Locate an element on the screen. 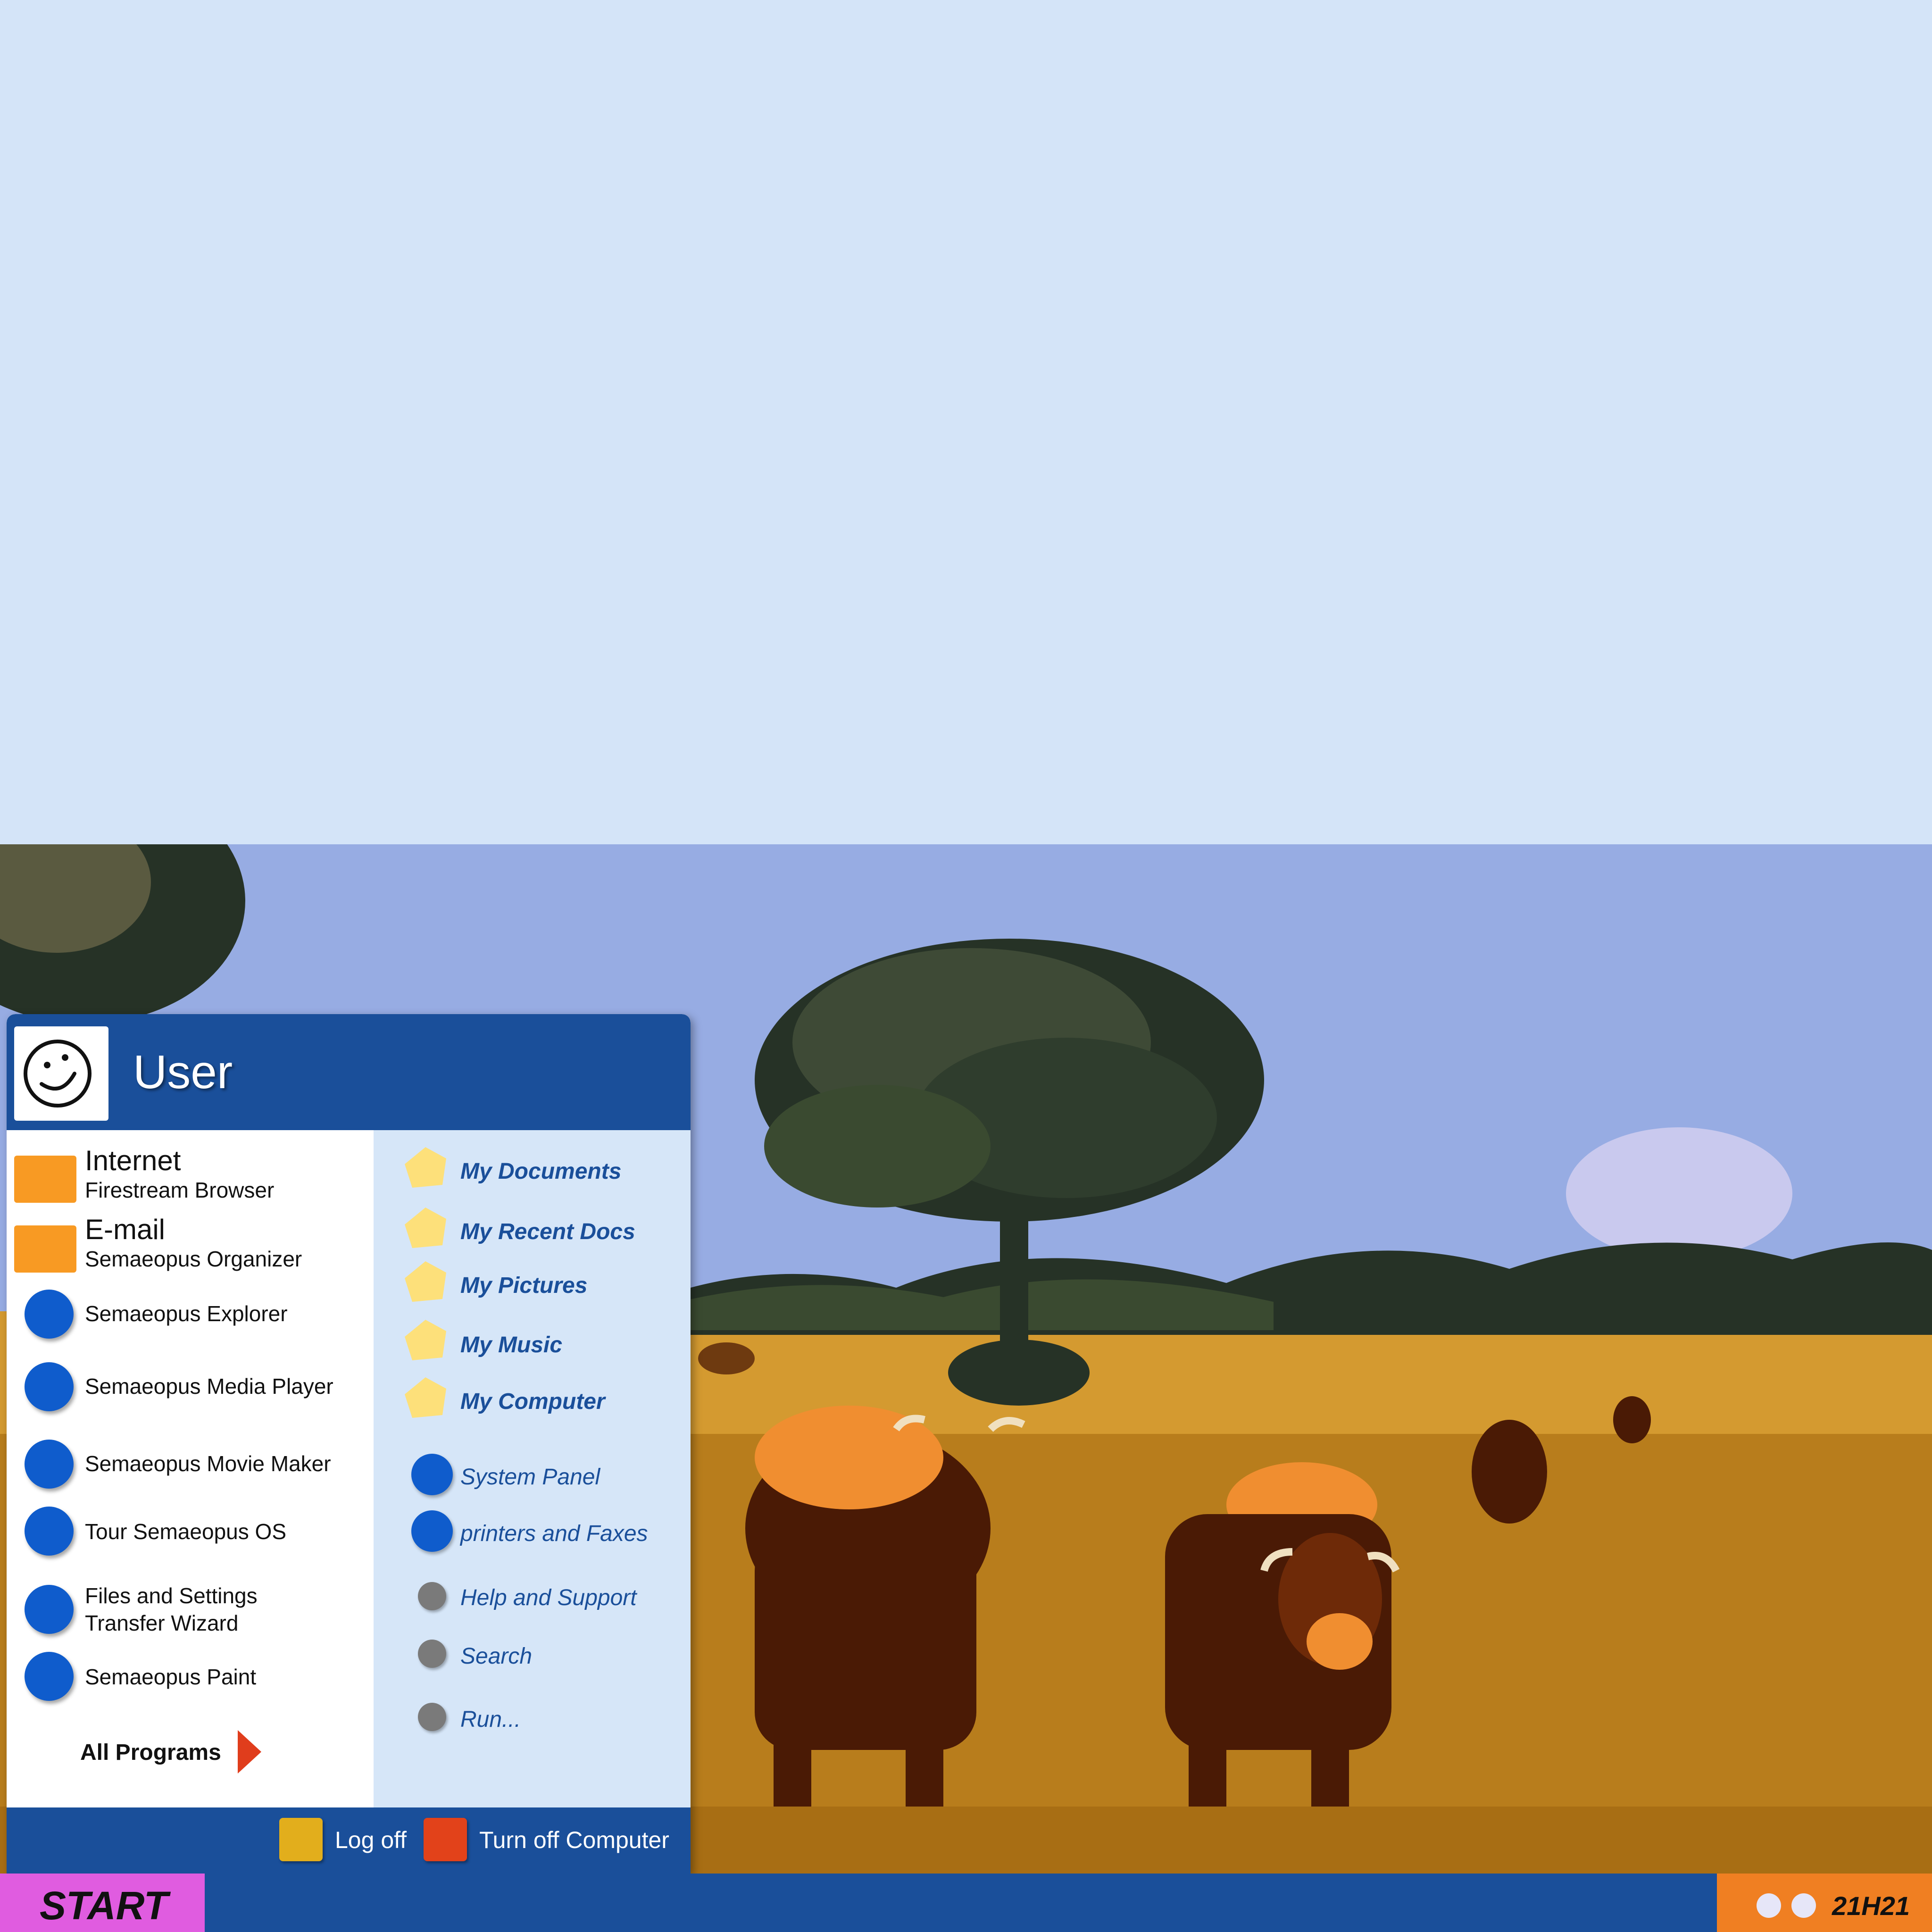  all-programs-button: All Programs is located at coordinates (190, 1750).